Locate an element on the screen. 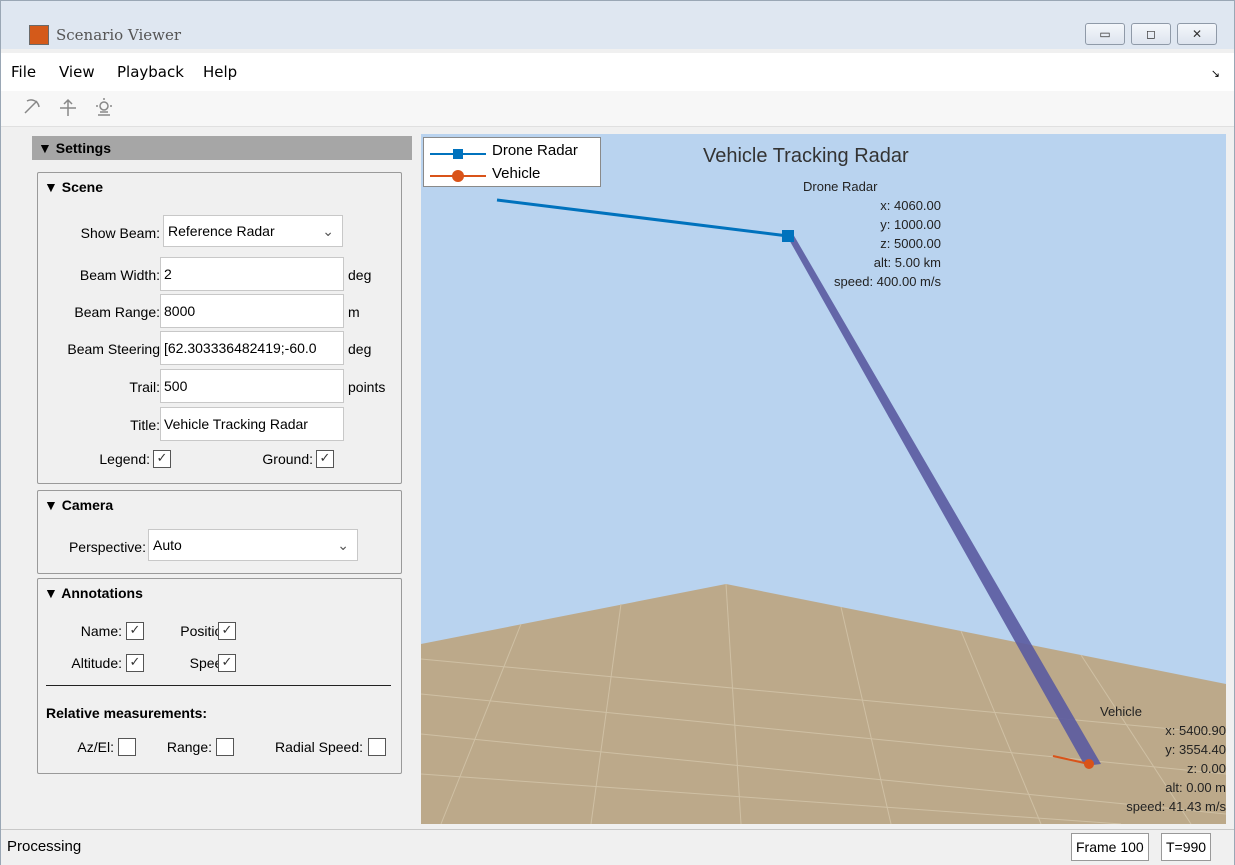  azel-checkbox is located at coordinates (127, 747).